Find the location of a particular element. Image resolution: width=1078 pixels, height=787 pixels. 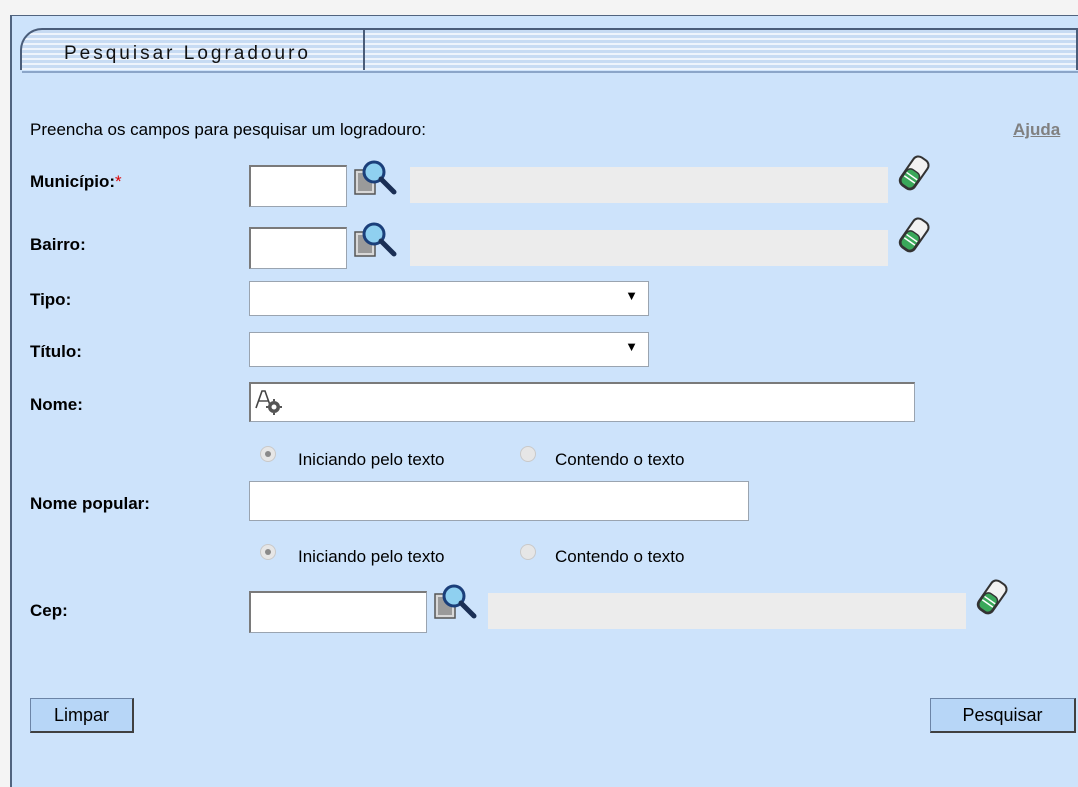

cep-search-icon is located at coordinates (457, 604).